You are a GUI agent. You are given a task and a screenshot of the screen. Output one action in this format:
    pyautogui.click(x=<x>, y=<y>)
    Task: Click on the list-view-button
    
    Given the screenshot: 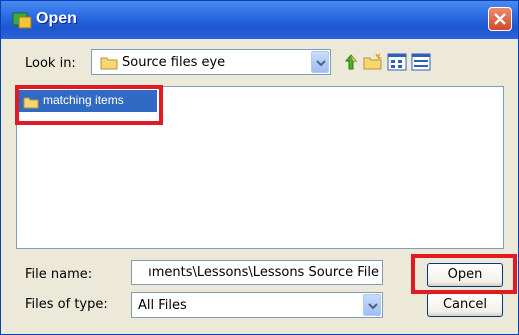 What is the action you would take?
    pyautogui.click(x=397, y=62)
    